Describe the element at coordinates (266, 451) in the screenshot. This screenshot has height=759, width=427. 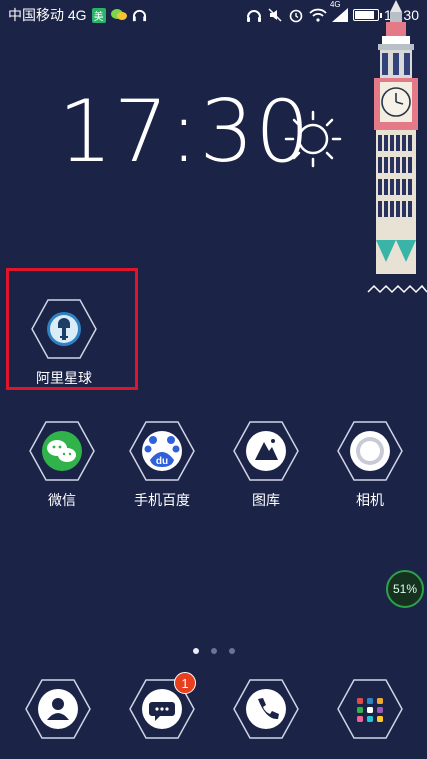
I see `gallery-icon` at that location.